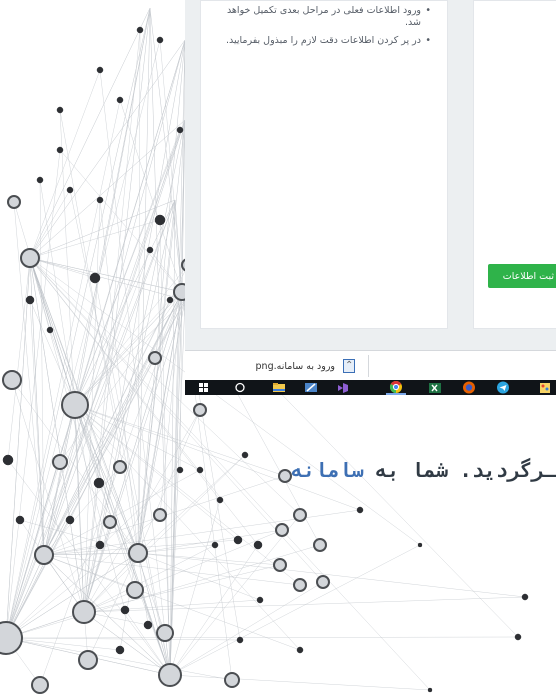 The image size is (556, 697). I want to click on visual-studio-icon, so click(343, 387).